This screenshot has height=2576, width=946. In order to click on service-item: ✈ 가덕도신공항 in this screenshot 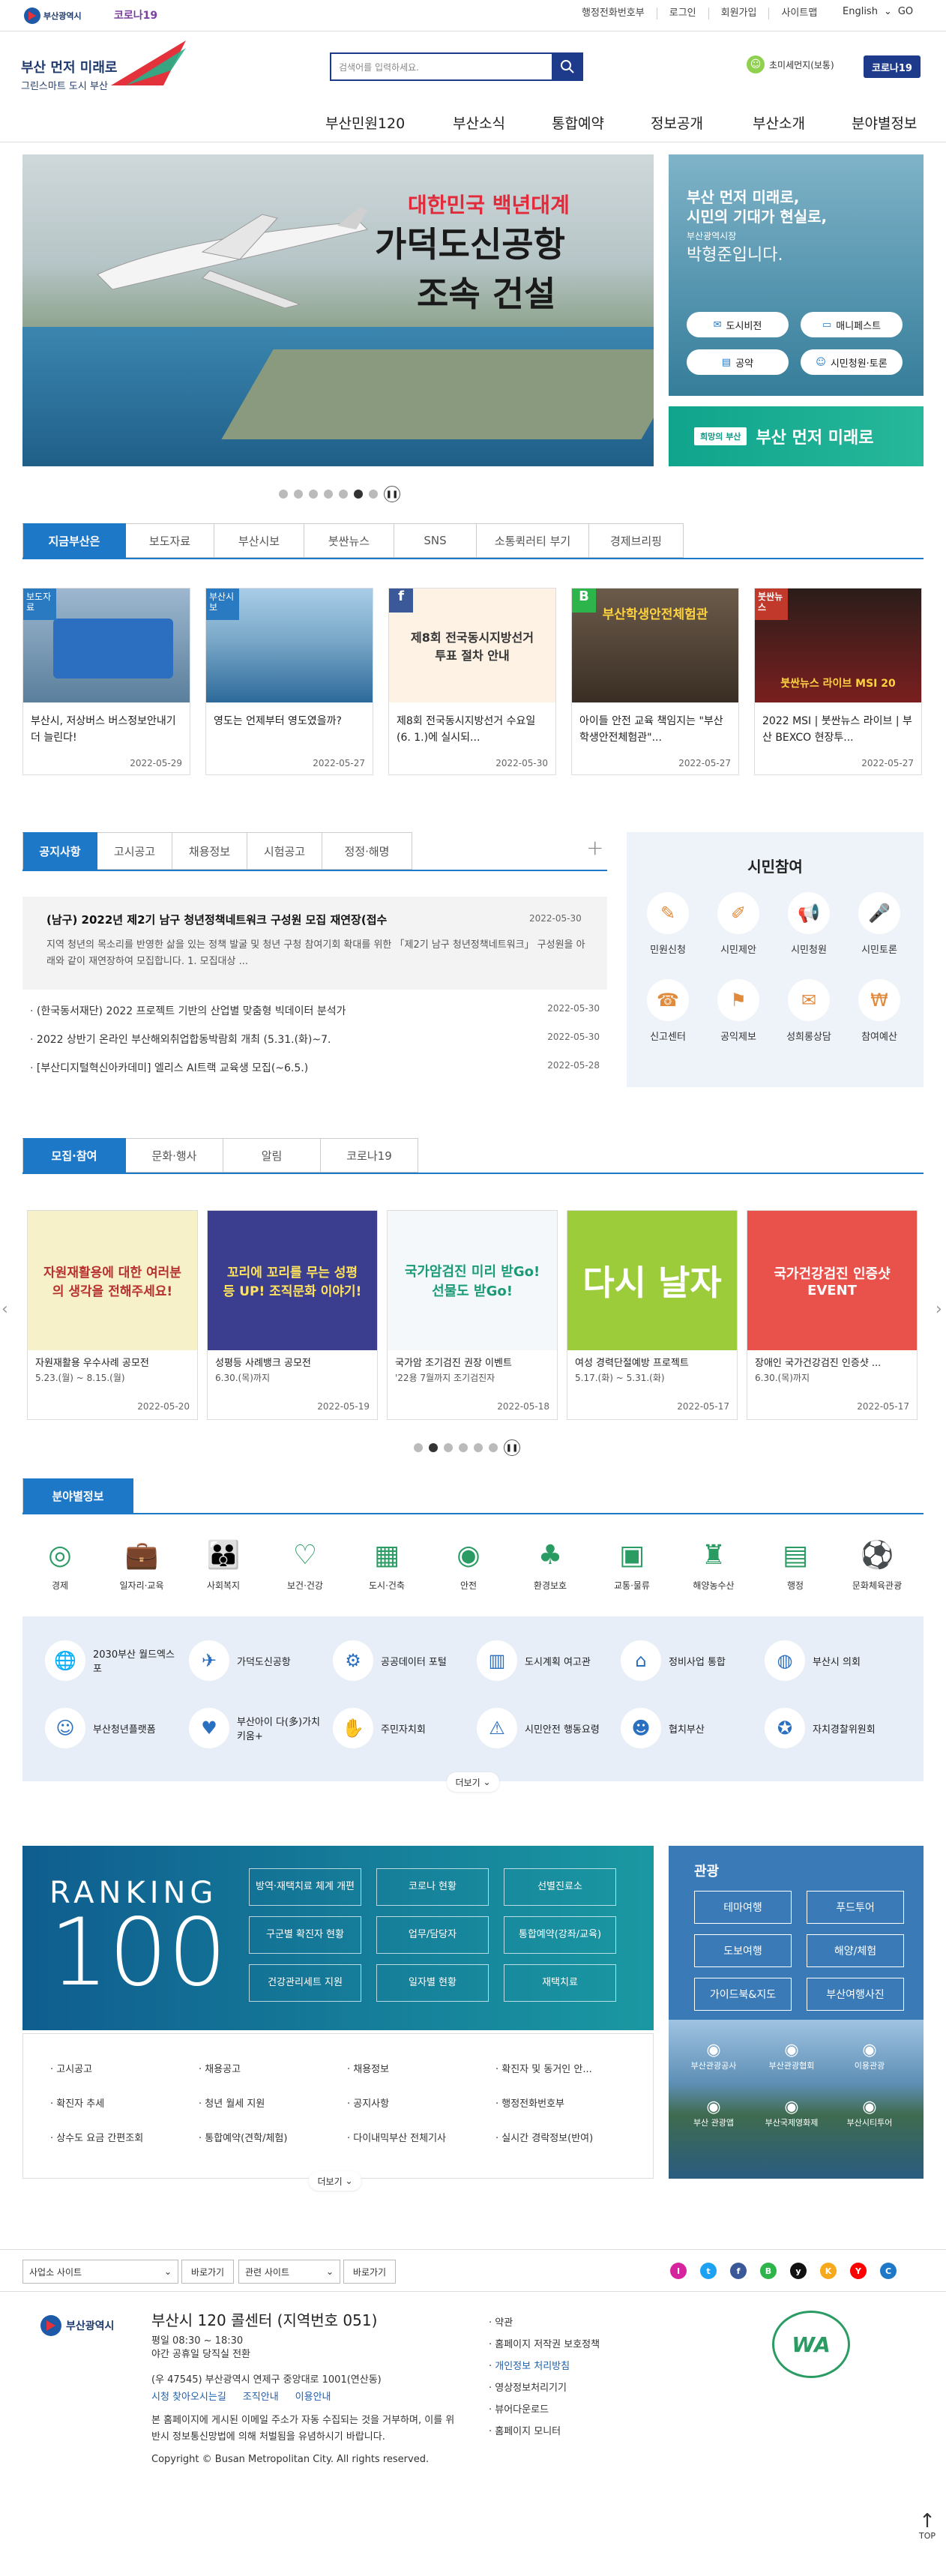, I will do `click(256, 1660)`.